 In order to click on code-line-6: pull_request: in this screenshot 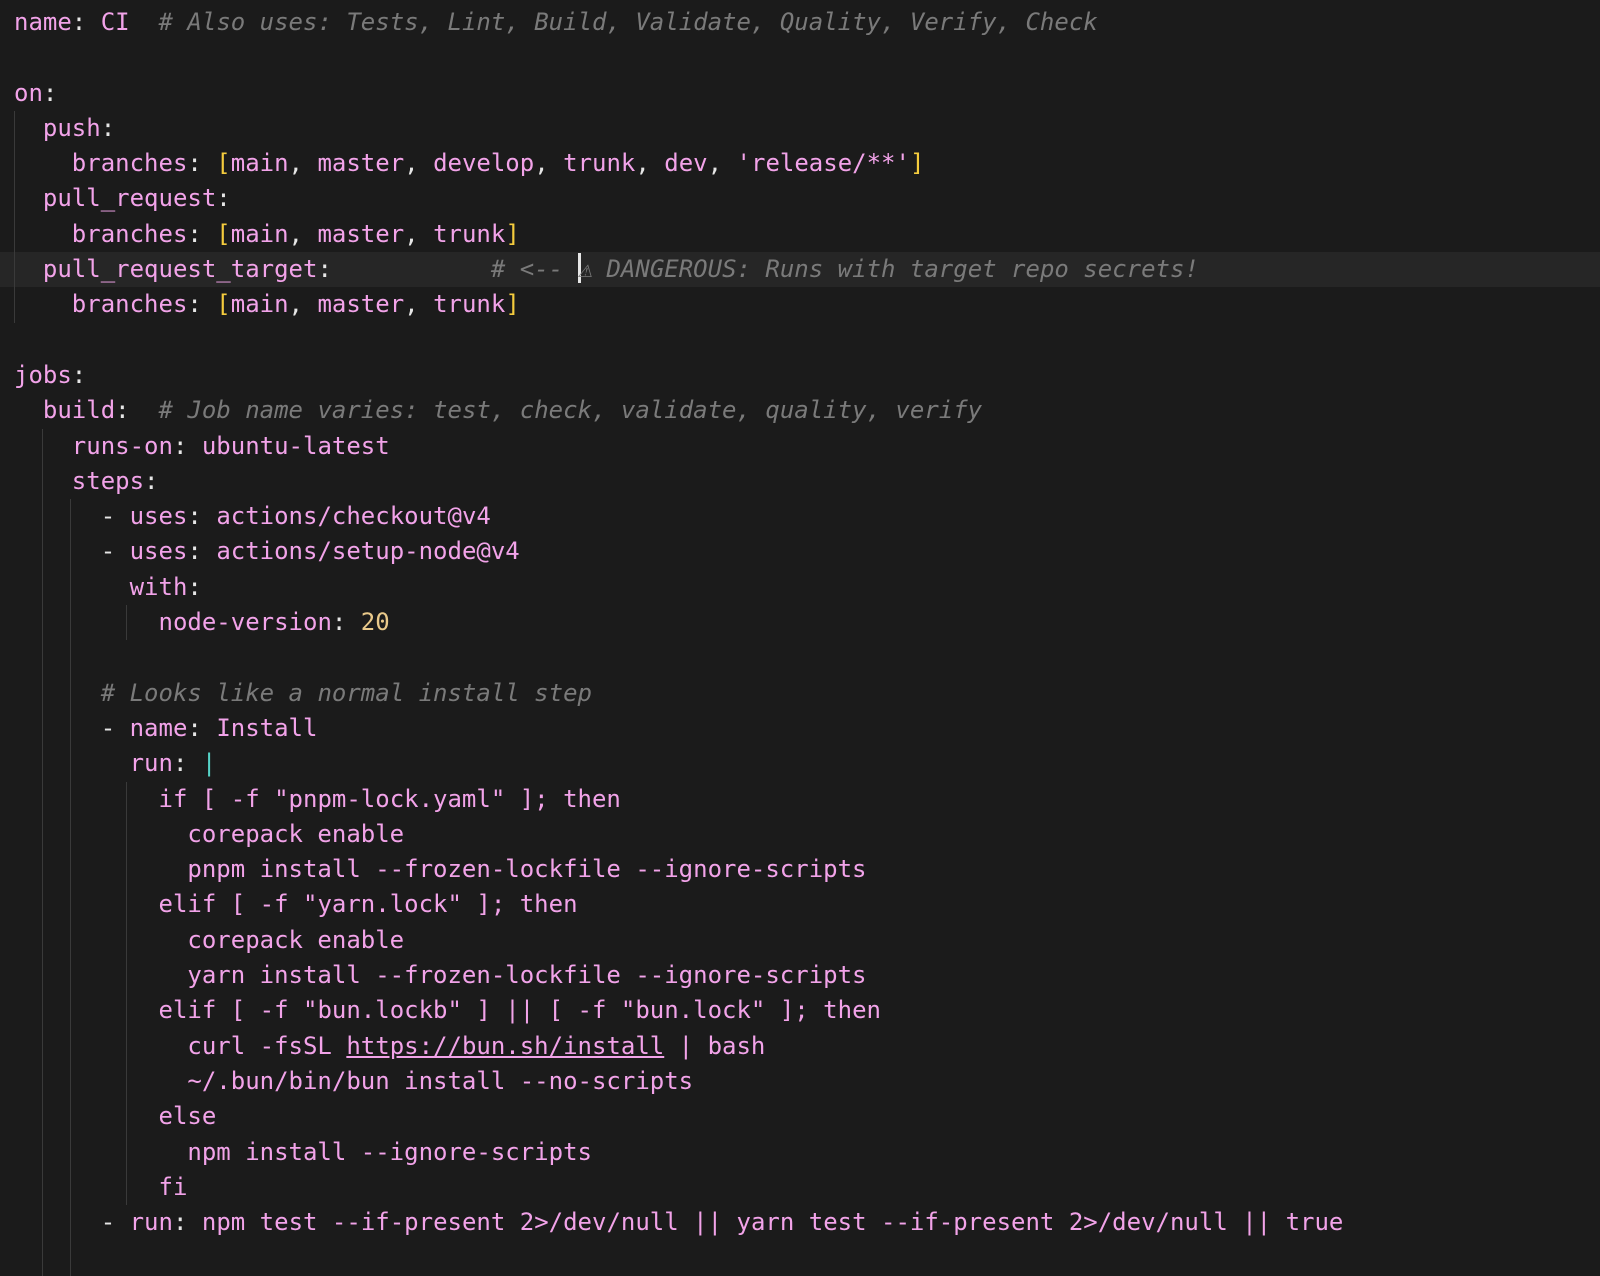, I will do `click(800, 199)`.